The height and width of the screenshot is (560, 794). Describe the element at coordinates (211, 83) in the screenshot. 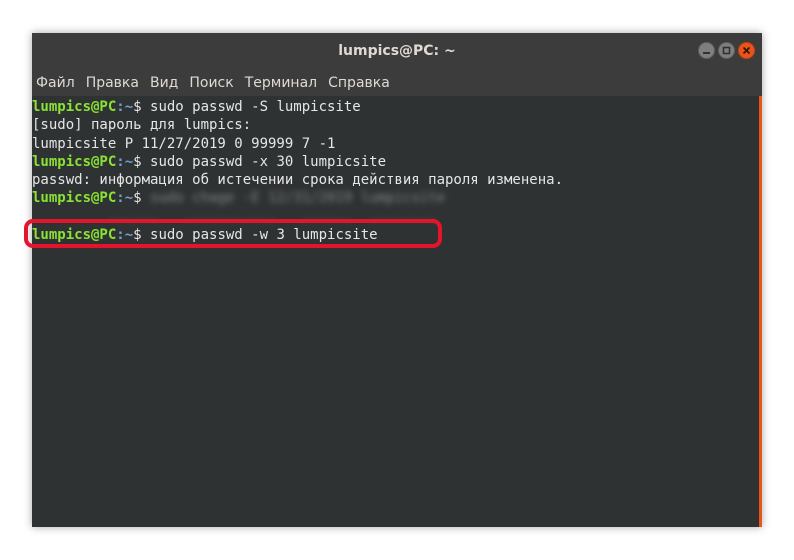

I see `menu-search: Поиск` at that location.